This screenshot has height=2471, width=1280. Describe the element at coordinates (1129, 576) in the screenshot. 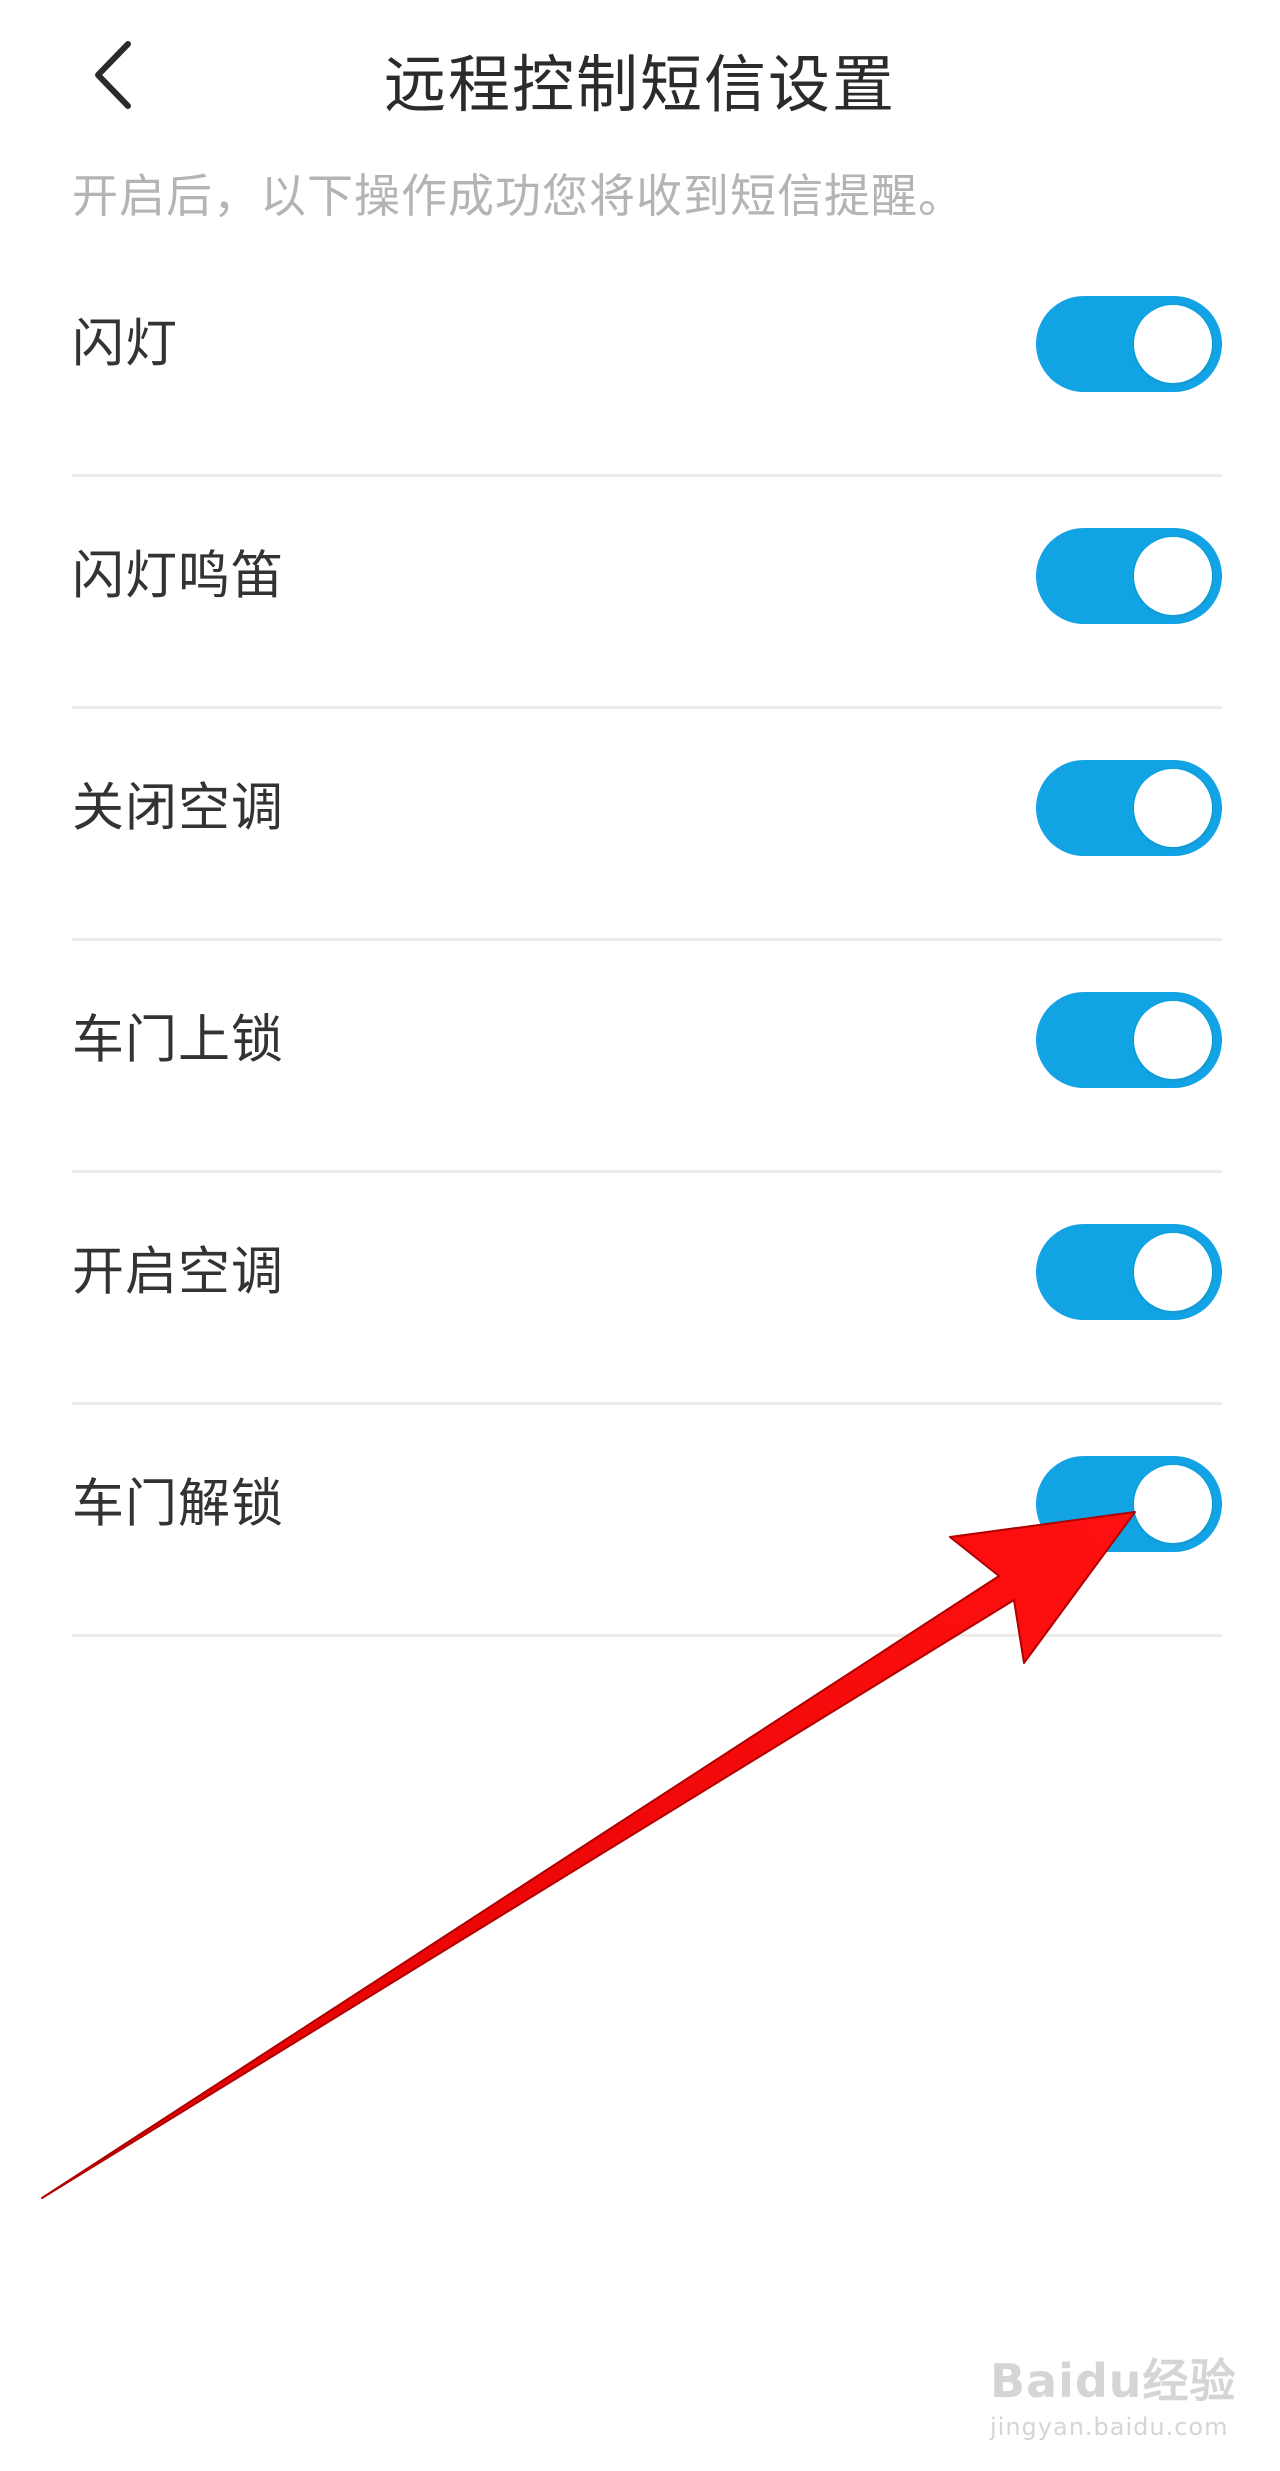

I see `toggle-switch-flash-horn` at that location.